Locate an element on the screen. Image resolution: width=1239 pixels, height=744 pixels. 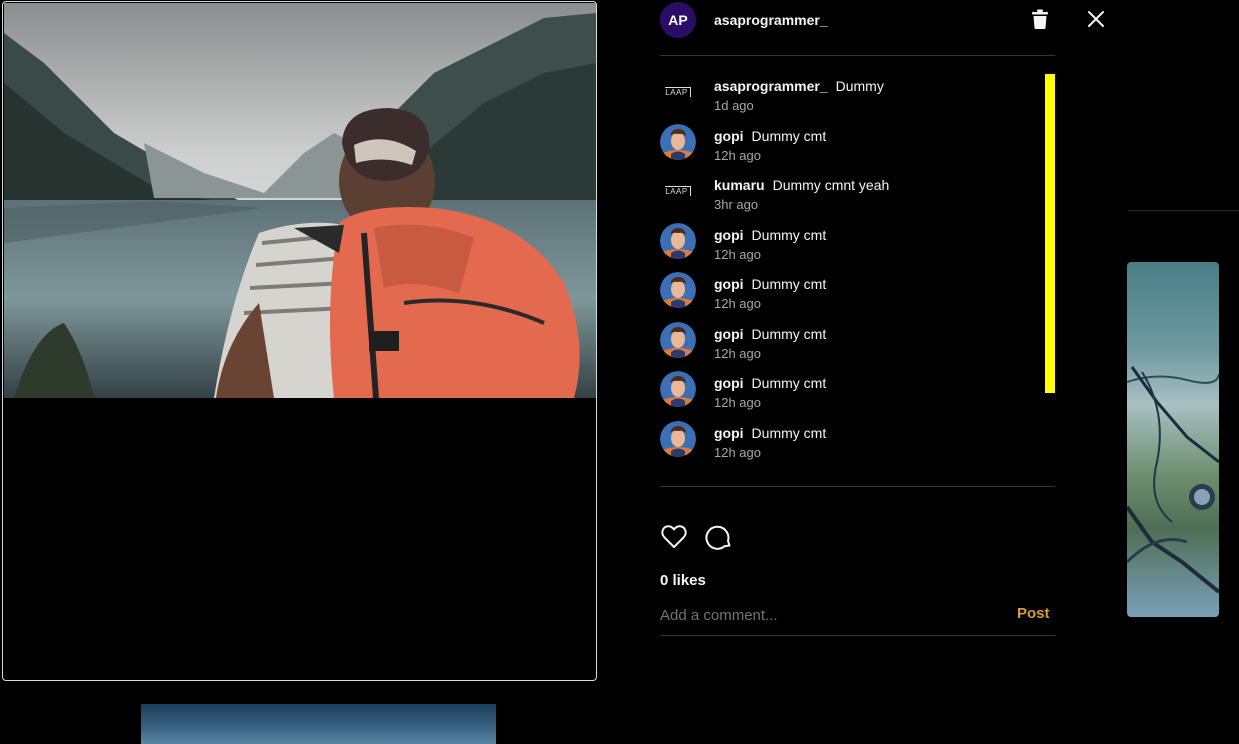
comment-timestamp: 1d ago is located at coordinates (734, 105).